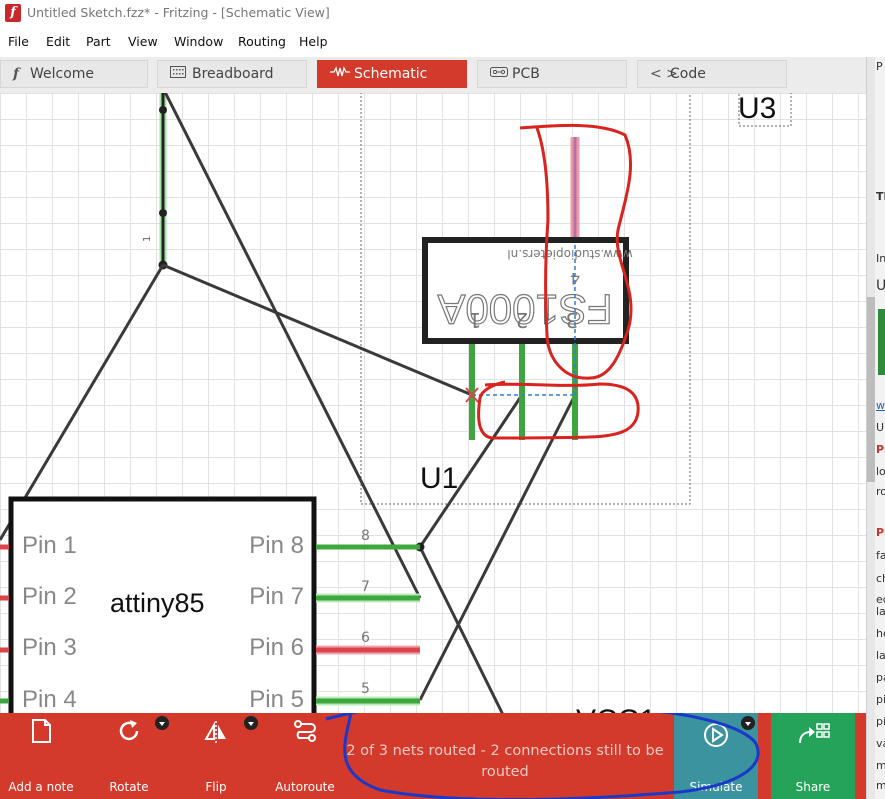  I want to click on pin8-number: 8, so click(365, 536).